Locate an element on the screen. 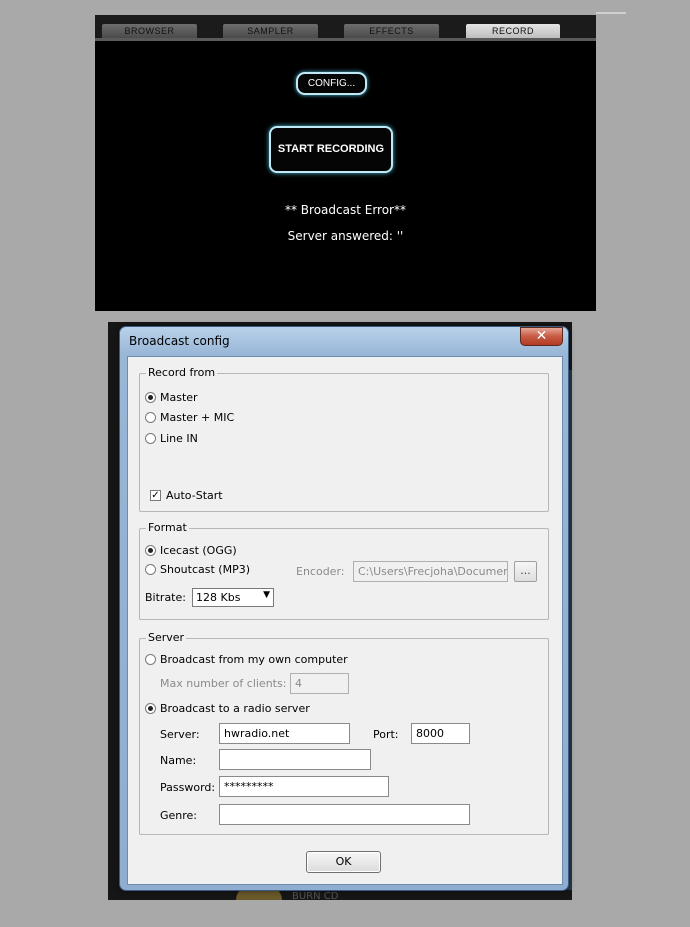 This screenshot has width=690, height=927. name-input is located at coordinates (295, 759).